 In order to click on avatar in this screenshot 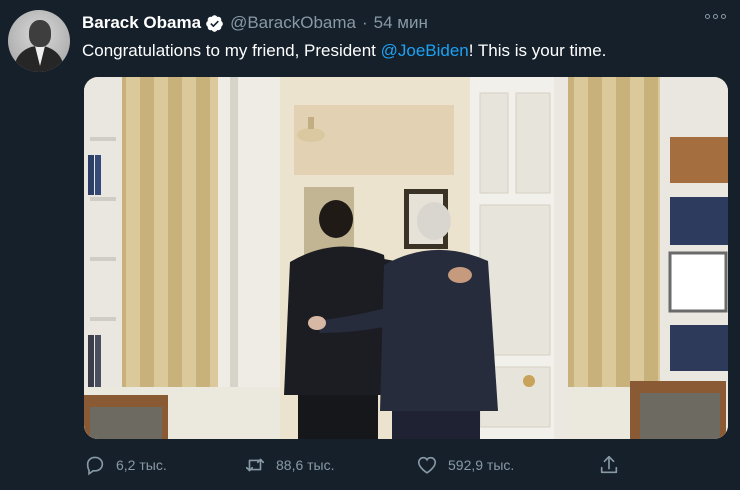, I will do `click(39, 41)`.